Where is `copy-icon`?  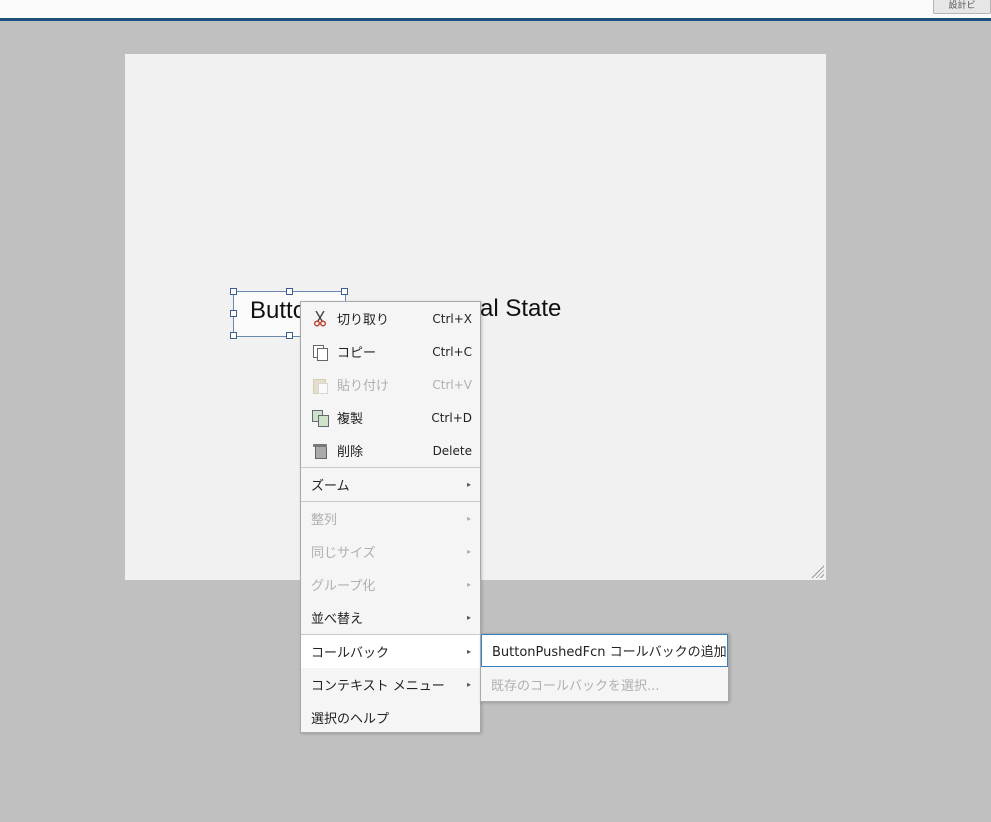
copy-icon is located at coordinates (320, 352).